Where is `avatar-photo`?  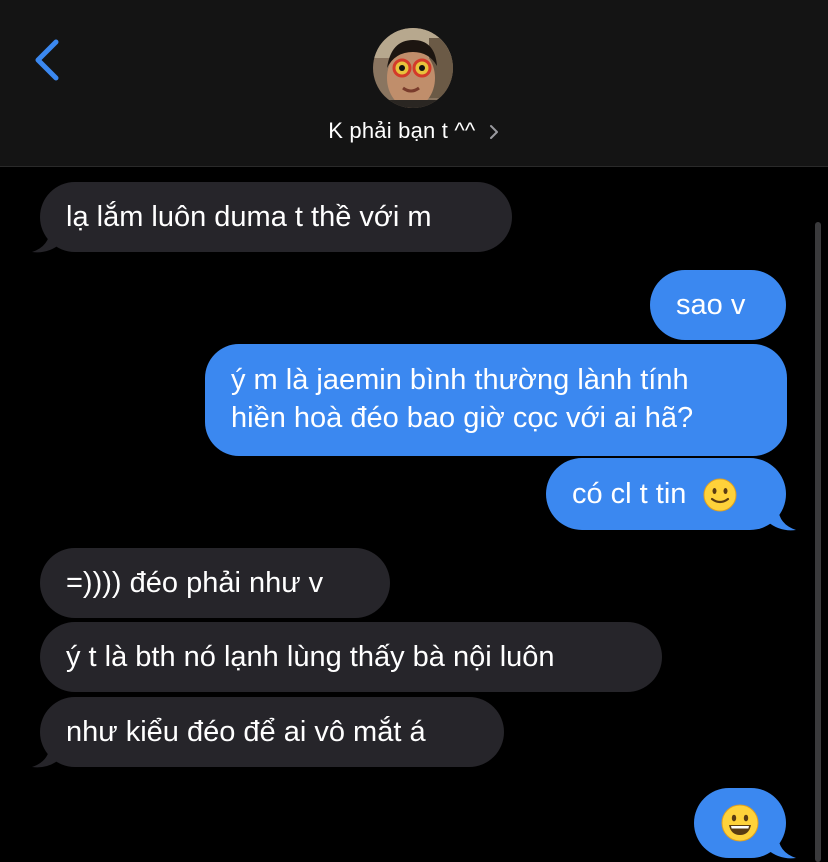 avatar-photo is located at coordinates (413, 68).